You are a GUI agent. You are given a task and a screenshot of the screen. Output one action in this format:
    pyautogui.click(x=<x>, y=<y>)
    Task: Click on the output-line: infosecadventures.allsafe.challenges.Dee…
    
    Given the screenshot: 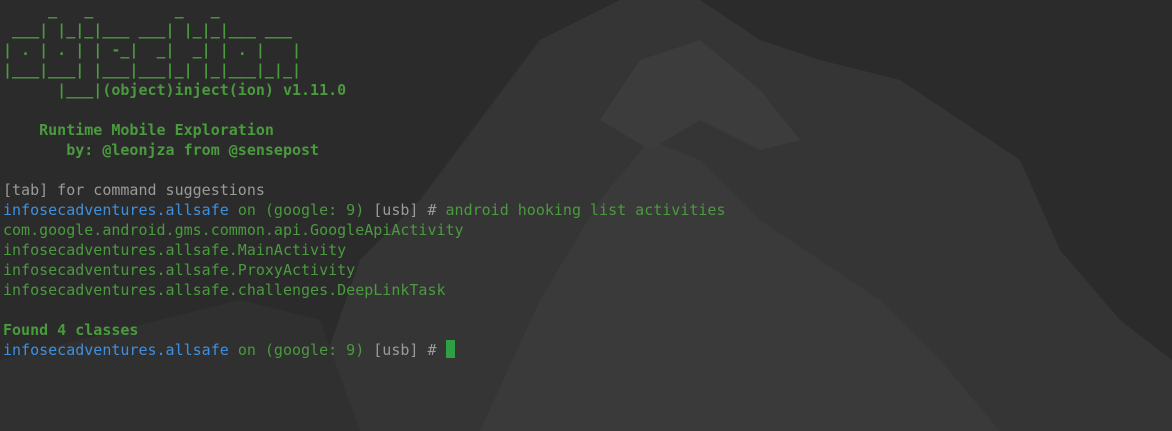 What is the action you would take?
    pyautogui.click(x=224, y=290)
    